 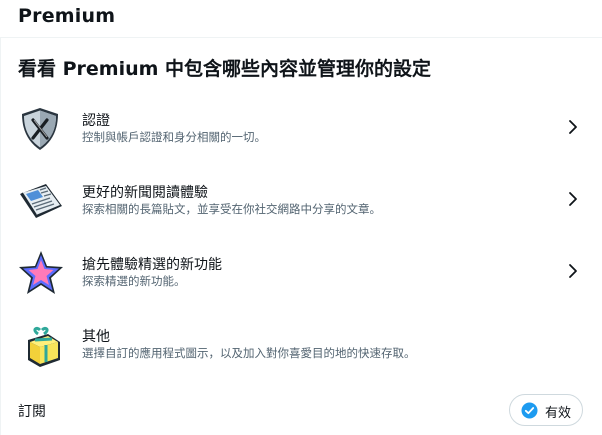 What do you see at coordinates (41, 272) in the screenshot?
I see `star-icon` at bounding box center [41, 272].